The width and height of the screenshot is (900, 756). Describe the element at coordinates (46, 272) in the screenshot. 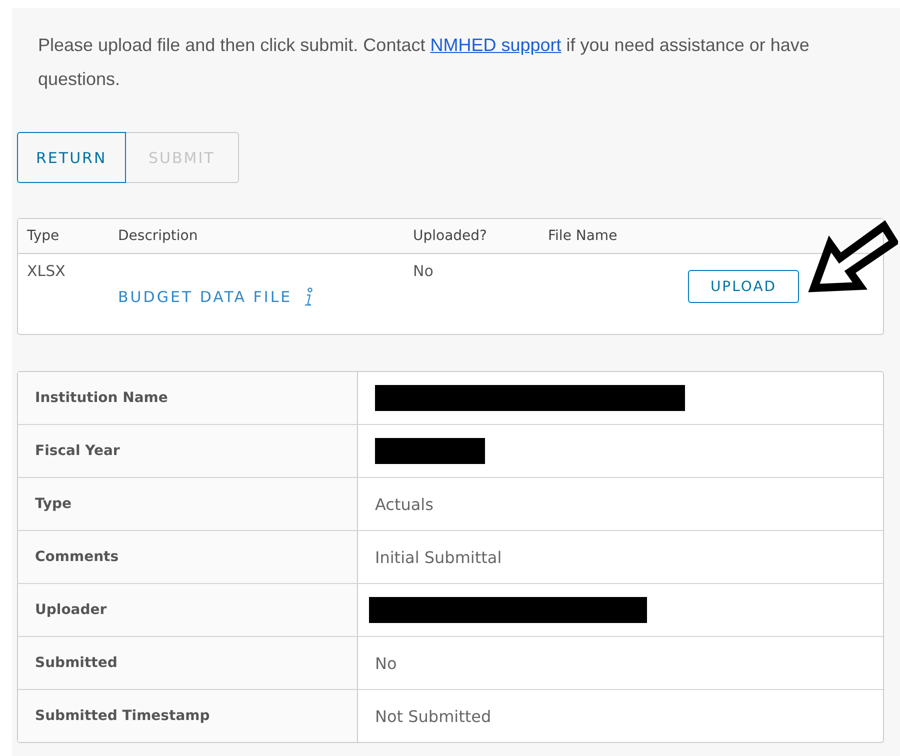

I see `table-cell-text: XLSX` at that location.